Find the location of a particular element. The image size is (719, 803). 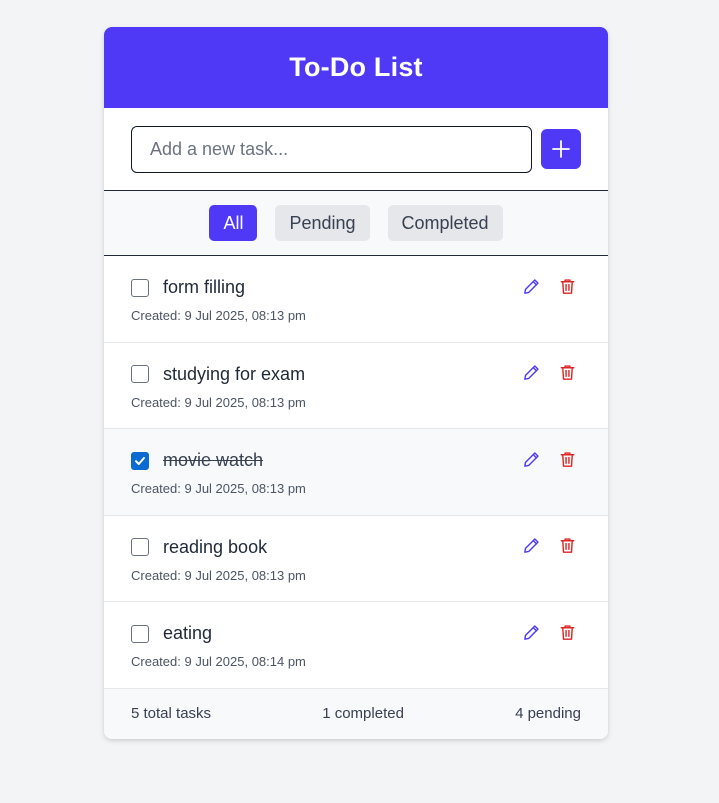

task-main: movie watch is located at coordinates (197, 460).